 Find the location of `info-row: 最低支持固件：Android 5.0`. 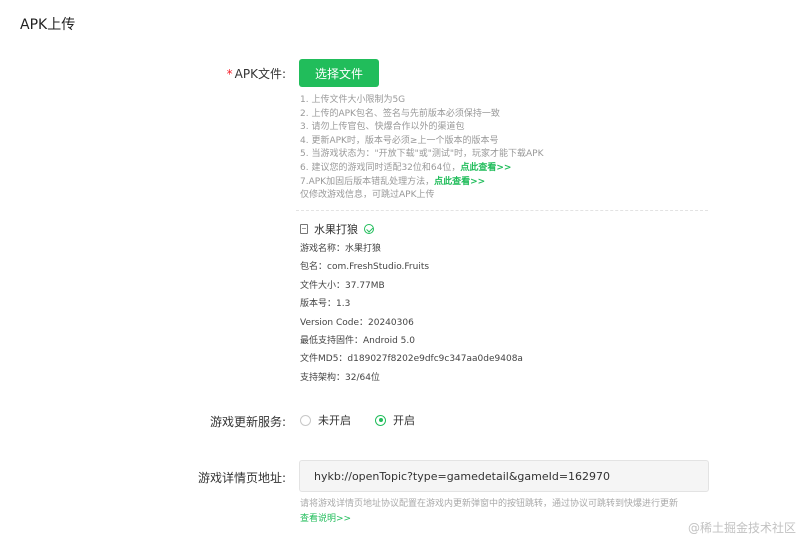

info-row: 最低支持固件：Android 5.0 is located at coordinates (357, 340).